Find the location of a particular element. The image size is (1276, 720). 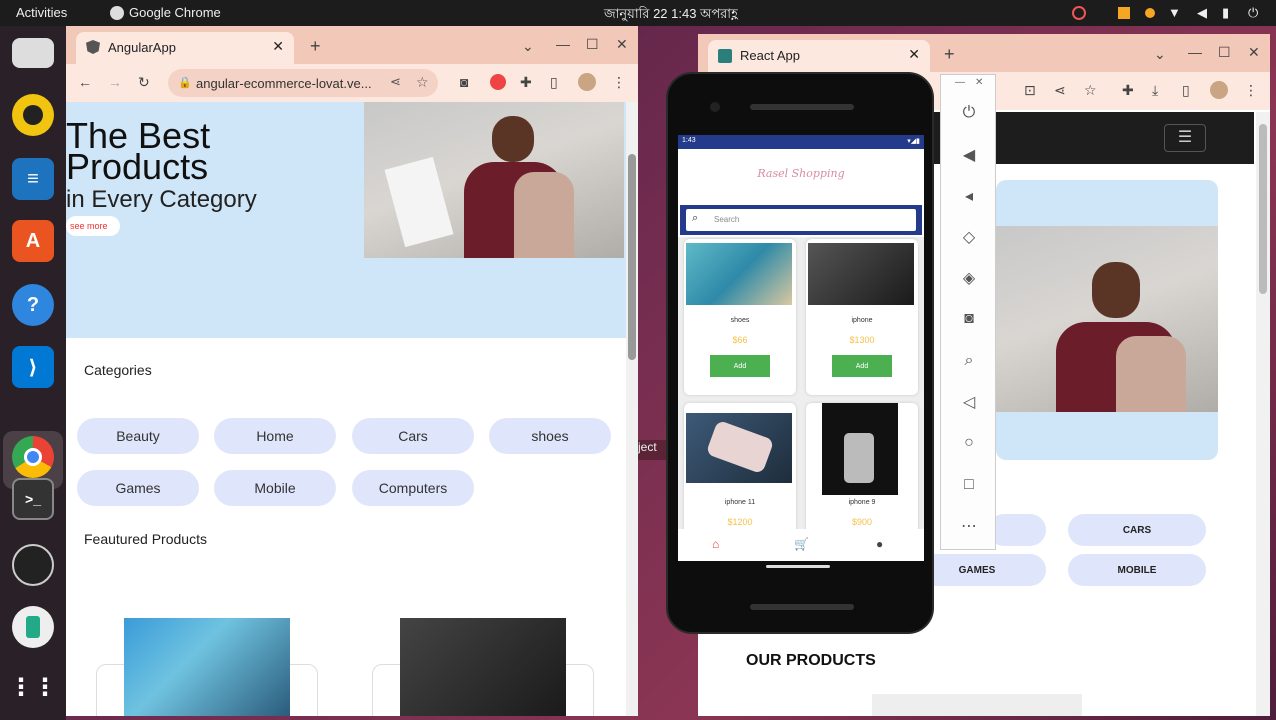

product-name: shoes is located at coordinates (740, 320).